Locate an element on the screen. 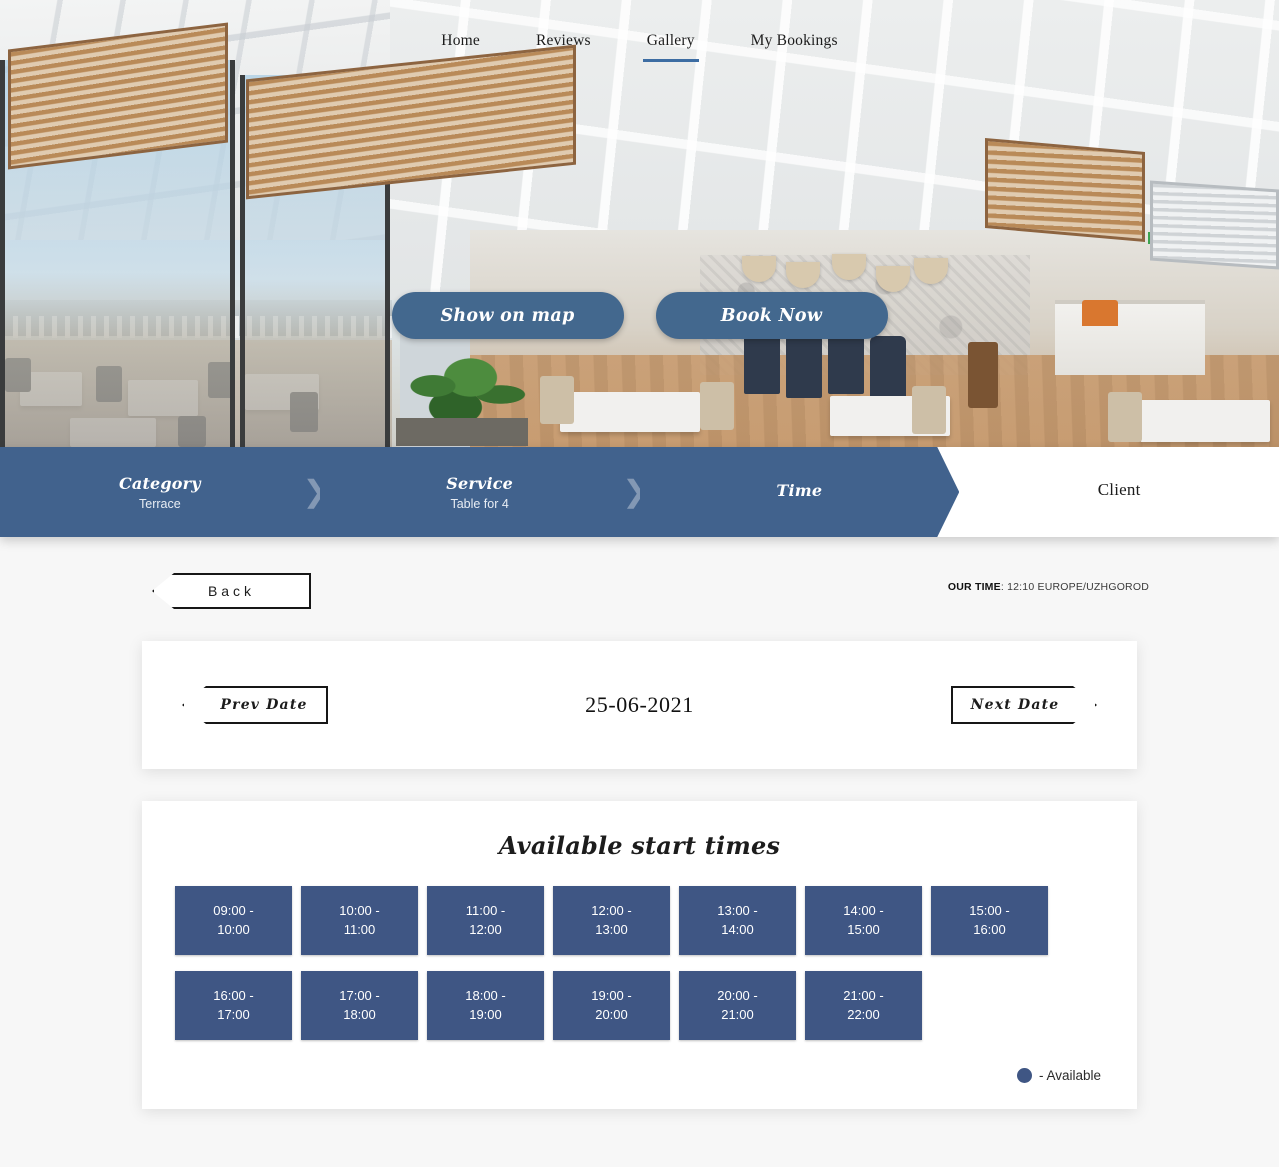 The width and height of the screenshot is (1279, 1167). time-slot: 20:00 - 21:00 is located at coordinates (737, 1005).